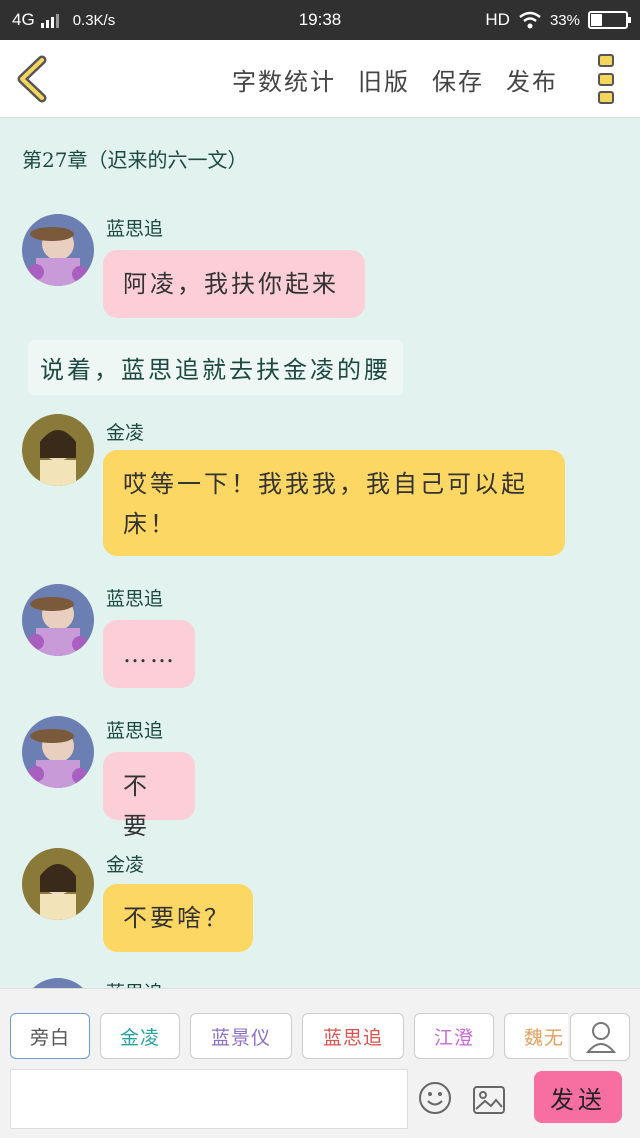  I want to click on message-bubble: 不要, so click(149, 796).